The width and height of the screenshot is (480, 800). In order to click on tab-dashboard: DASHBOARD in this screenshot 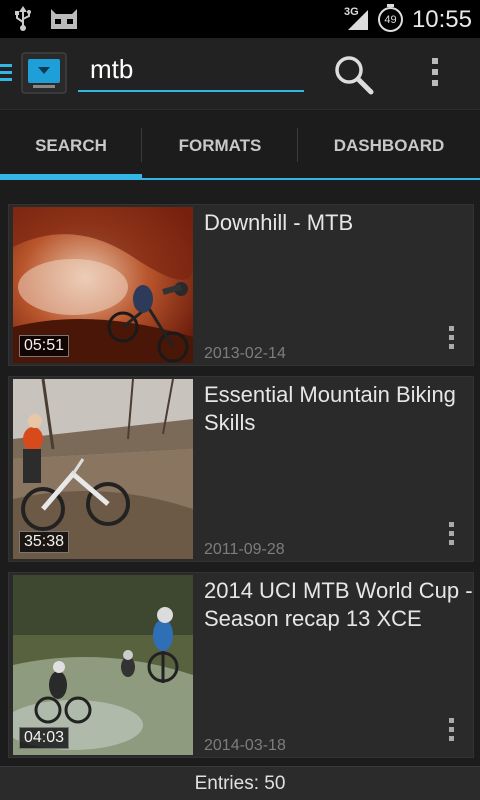, I will do `click(389, 146)`.